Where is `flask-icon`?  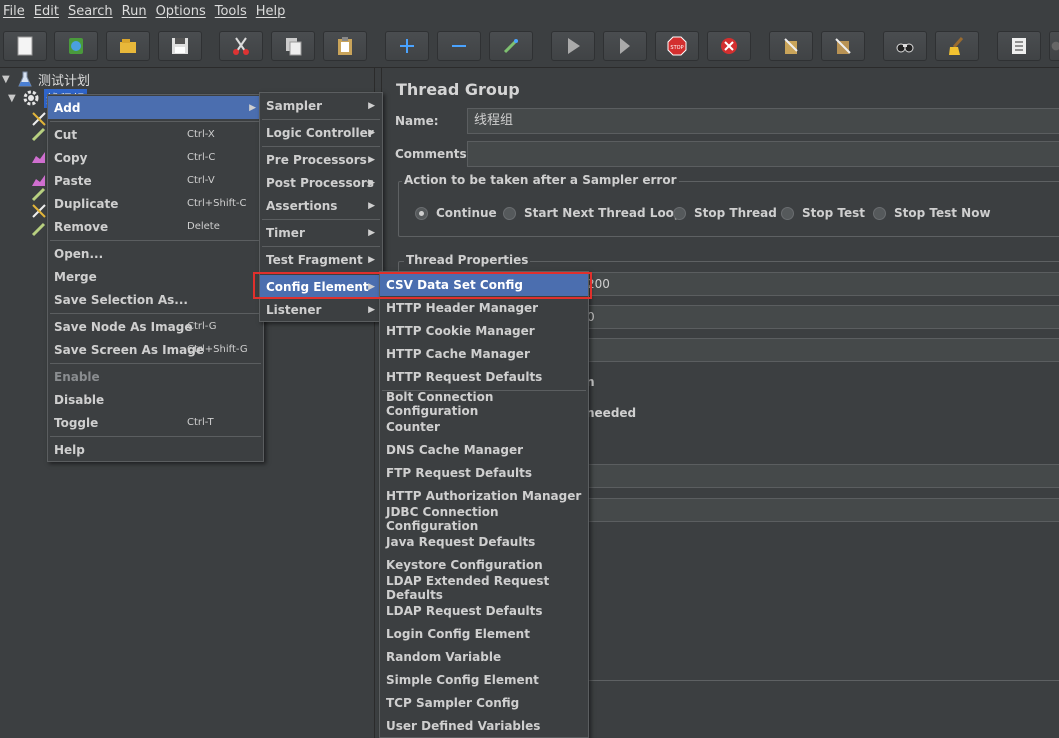
flask-icon is located at coordinates (25, 79).